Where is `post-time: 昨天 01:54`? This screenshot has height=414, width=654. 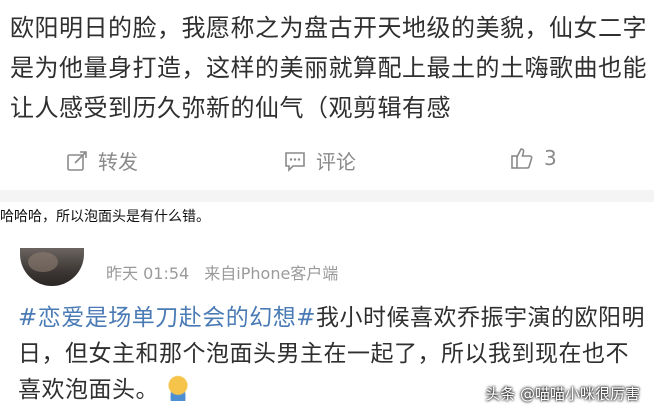
post-time: 昨天 01:54 is located at coordinates (148, 273).